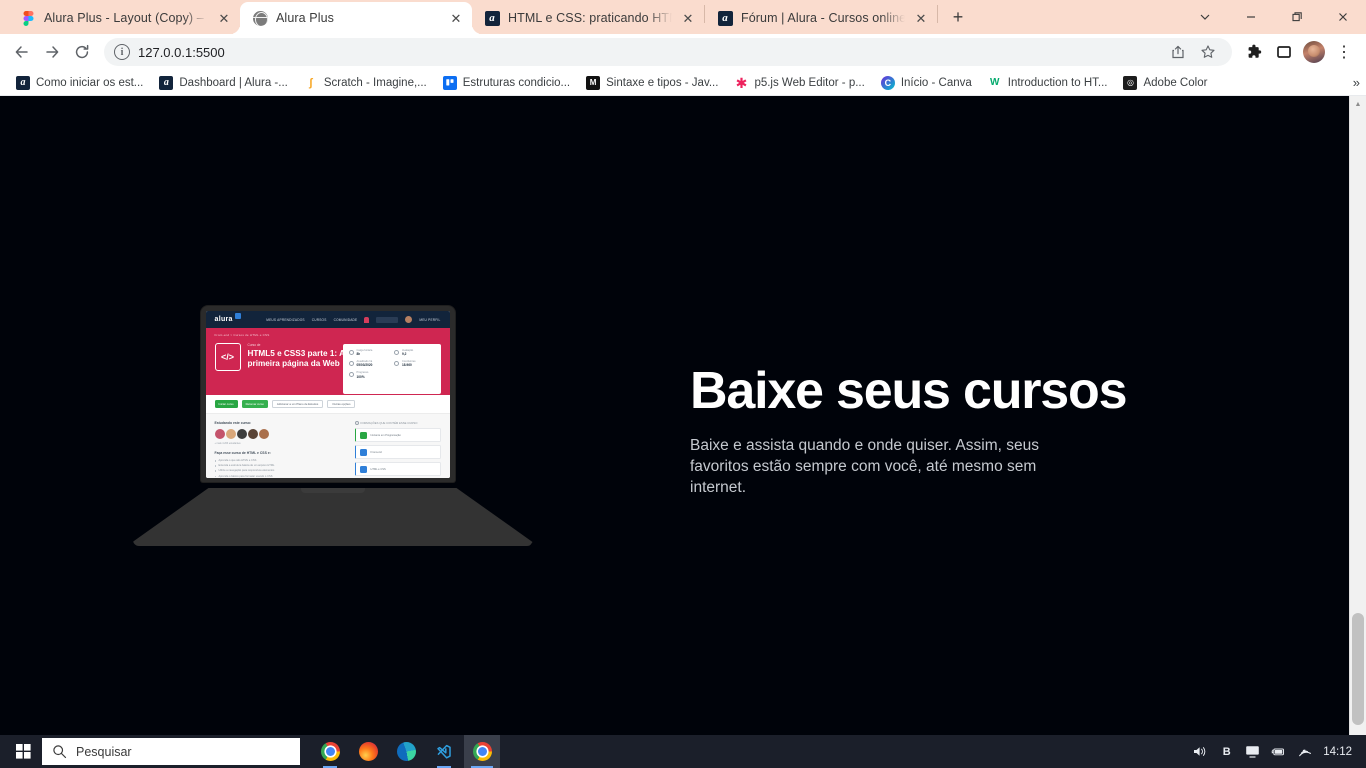 The height and width of the screenshot is (768, 1366). I want to click on w3-icon: W, so click(995, 82).